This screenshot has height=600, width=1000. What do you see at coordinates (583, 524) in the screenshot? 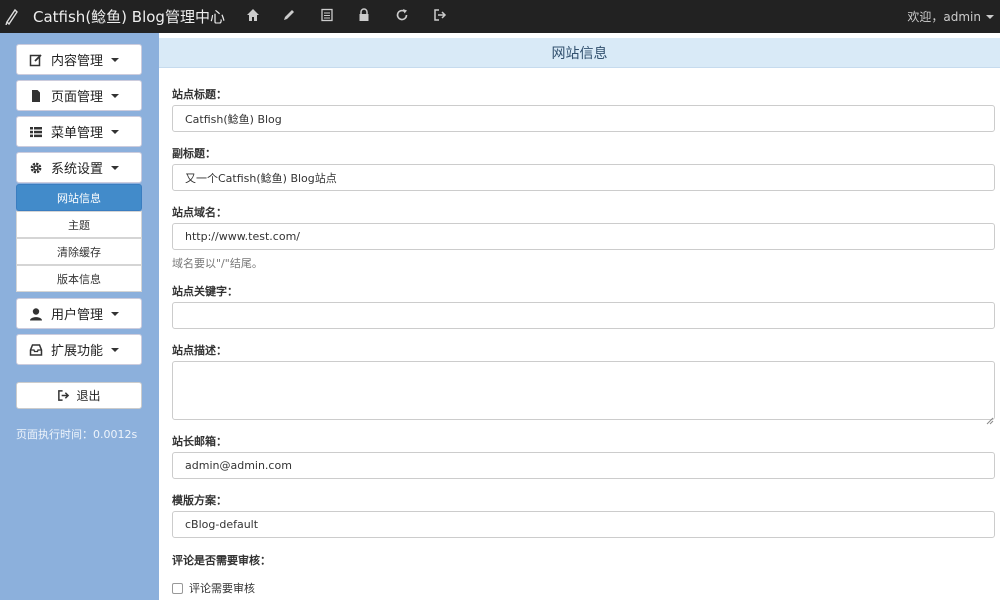
I see `template-select: cBlog-default` at bounding box center [583, 524].